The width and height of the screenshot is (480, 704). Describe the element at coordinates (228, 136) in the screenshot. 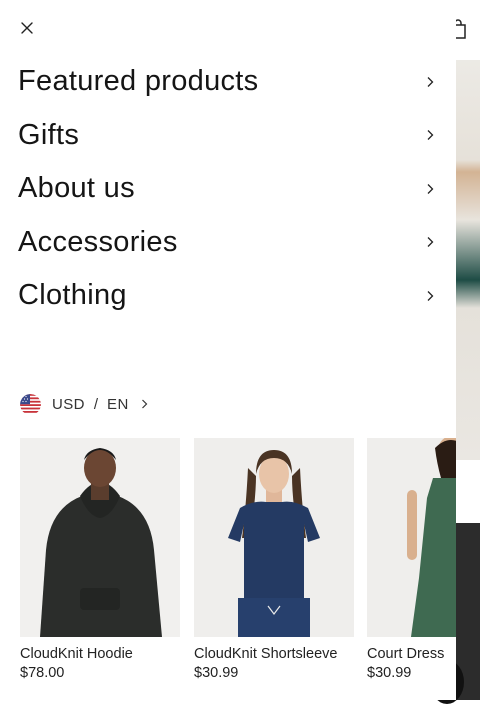

I see `menu-item-gifts: Gifts` at that location.